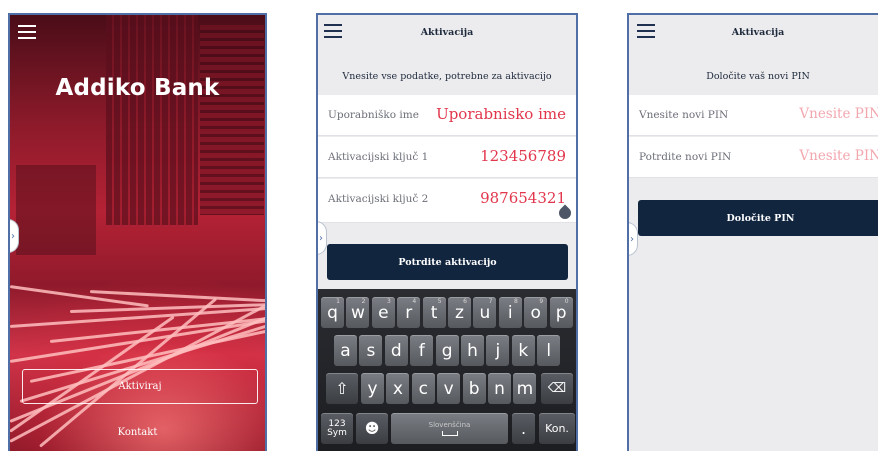  What do you see at coordinates (378, 199) in the screenshot?
I see `activation-key-2-label: Aktivacijski ključ 2` at bounding box center [378, 199].